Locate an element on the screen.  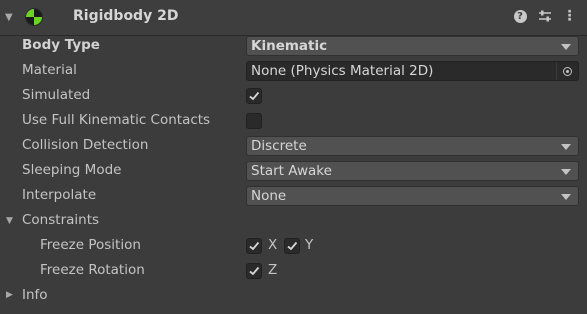
material-value: None (Physics Material 2D) is located at coordinates (342, 71).